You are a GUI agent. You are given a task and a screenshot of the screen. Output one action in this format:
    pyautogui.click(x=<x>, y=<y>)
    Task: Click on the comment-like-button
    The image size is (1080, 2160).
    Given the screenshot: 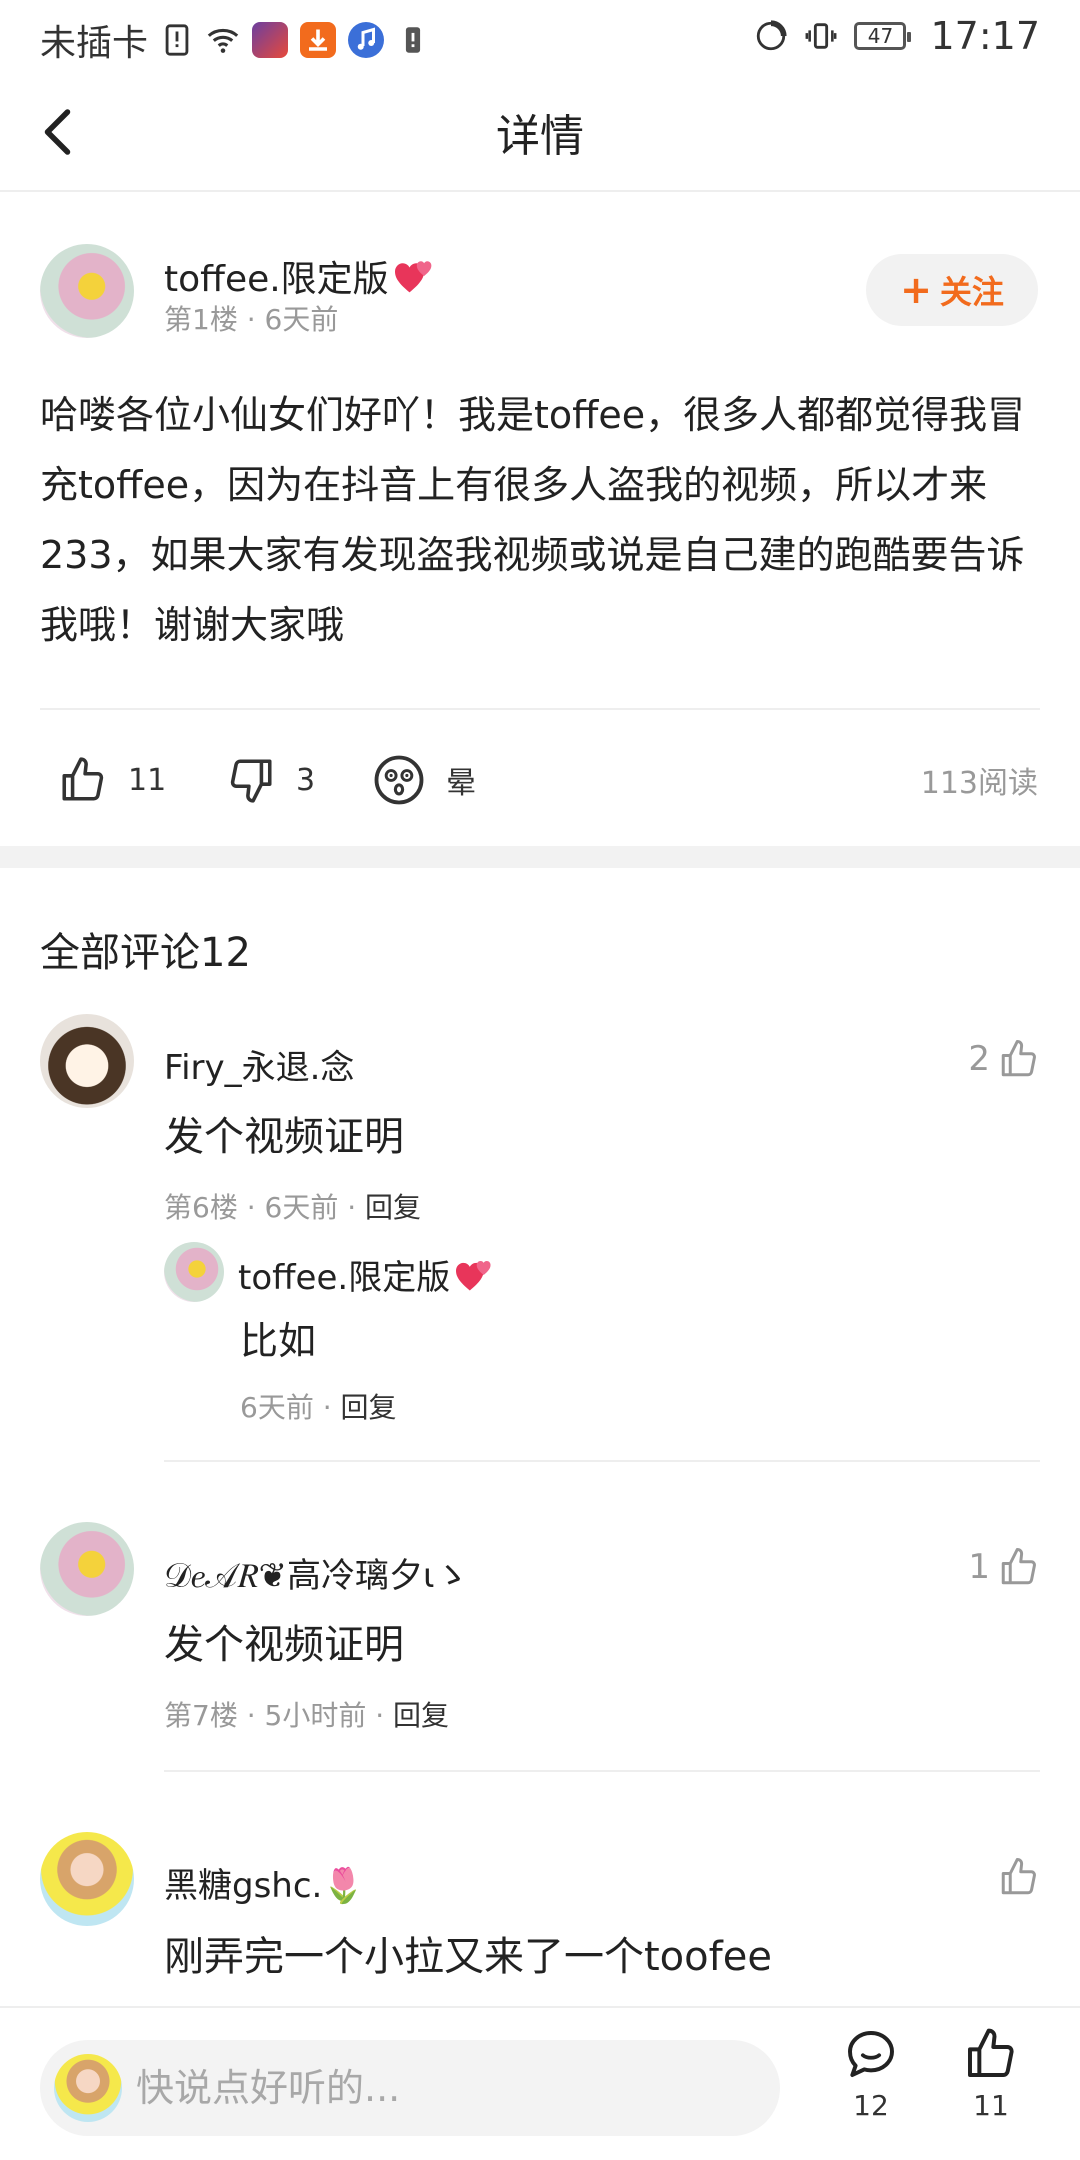 What is the action you would take?
    pyautogui.click(x=1019, y=1877)
    